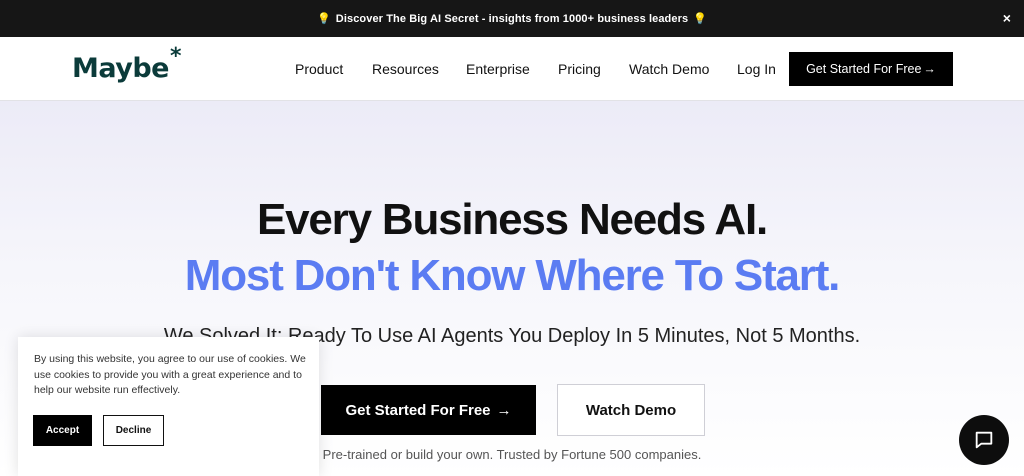  Describe the element at coordinates (176, 56) in the screenshot. I see `logo-asterisk-icon: *` at that location.